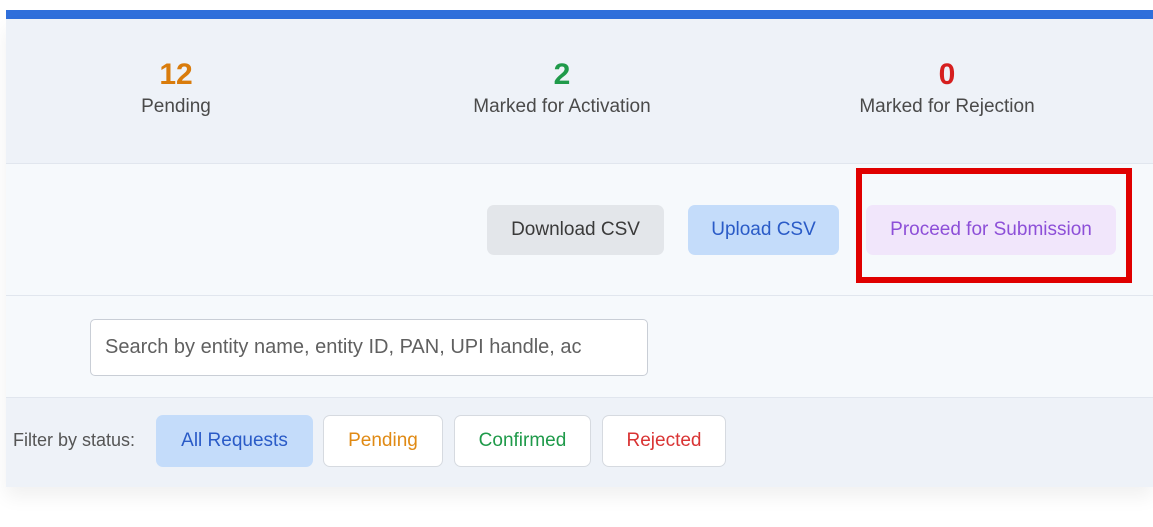 The width and height of the screenshot is (1153, 527). I want to click on stat-pending-label: Pending, so click(176, 106).